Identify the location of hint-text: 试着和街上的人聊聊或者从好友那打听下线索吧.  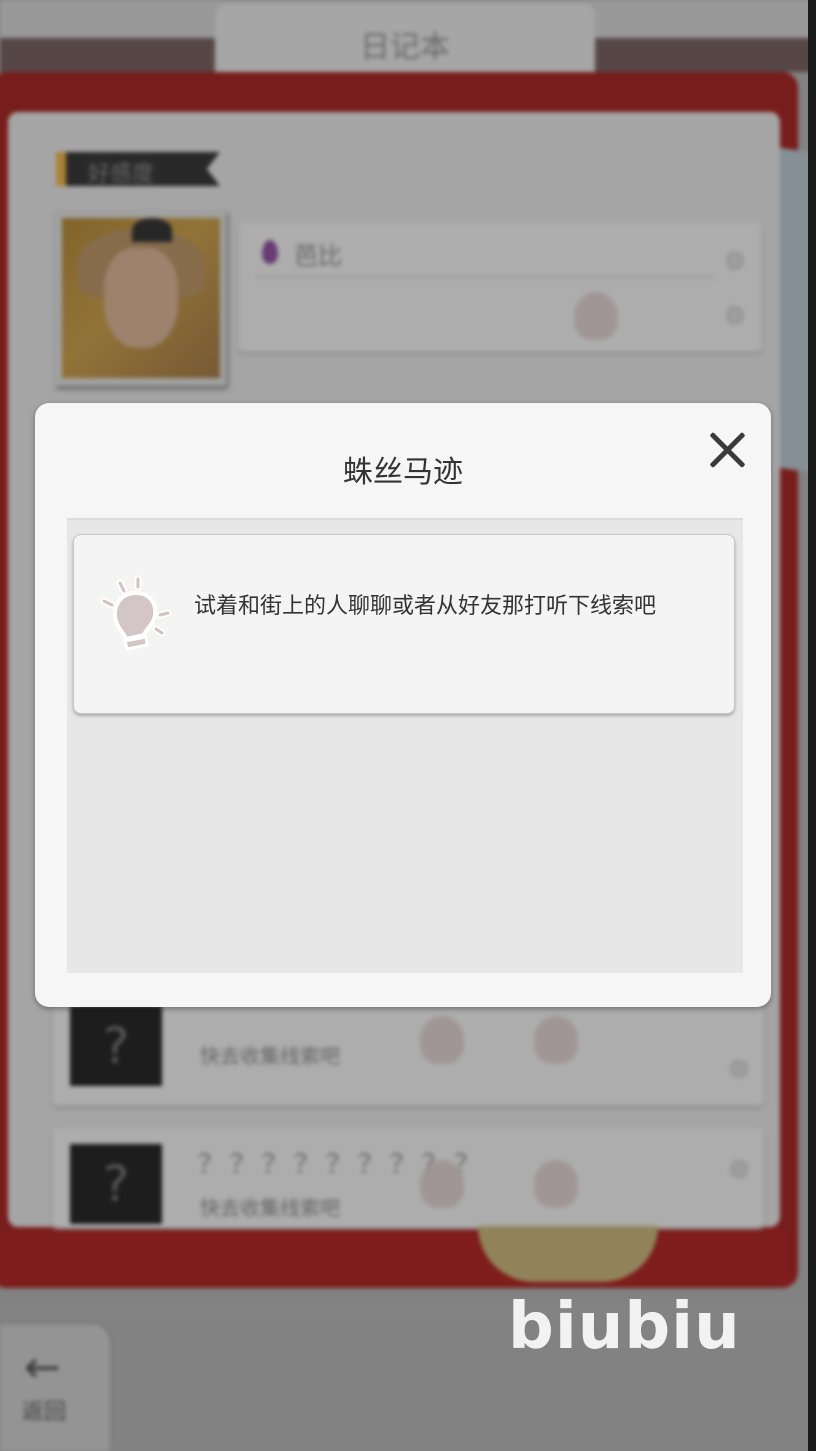
(425, 606).